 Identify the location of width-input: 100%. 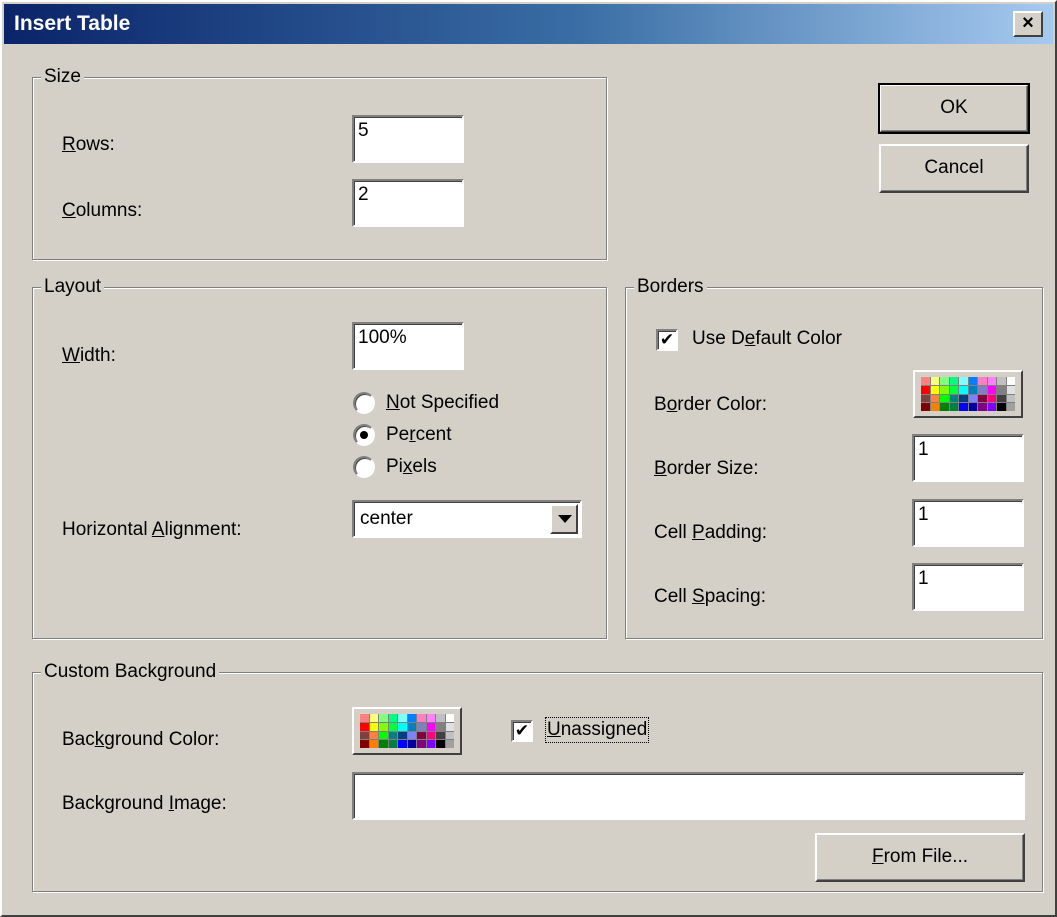
(408, 346).